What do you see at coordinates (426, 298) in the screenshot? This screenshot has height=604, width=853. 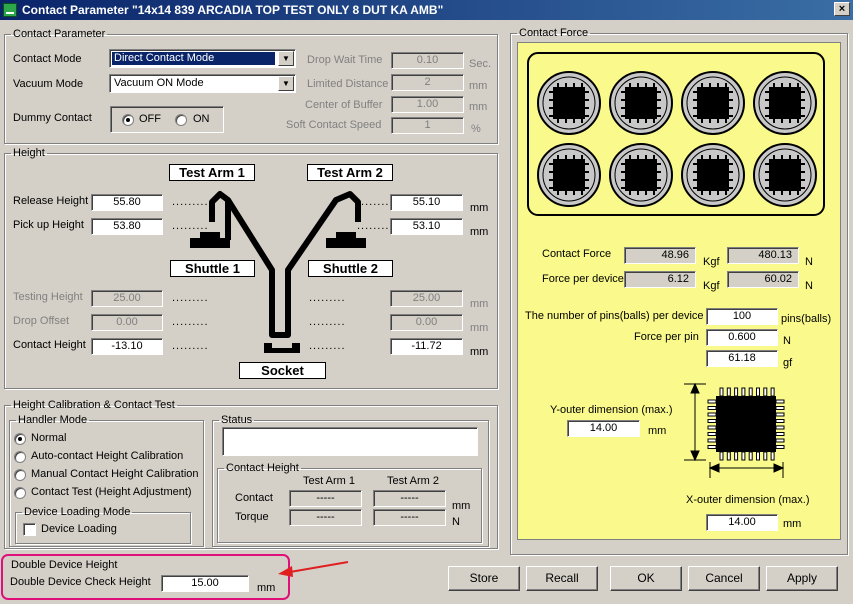 I see `testing-height-arm2-field: 25.00` at bounding box center [426, 298].